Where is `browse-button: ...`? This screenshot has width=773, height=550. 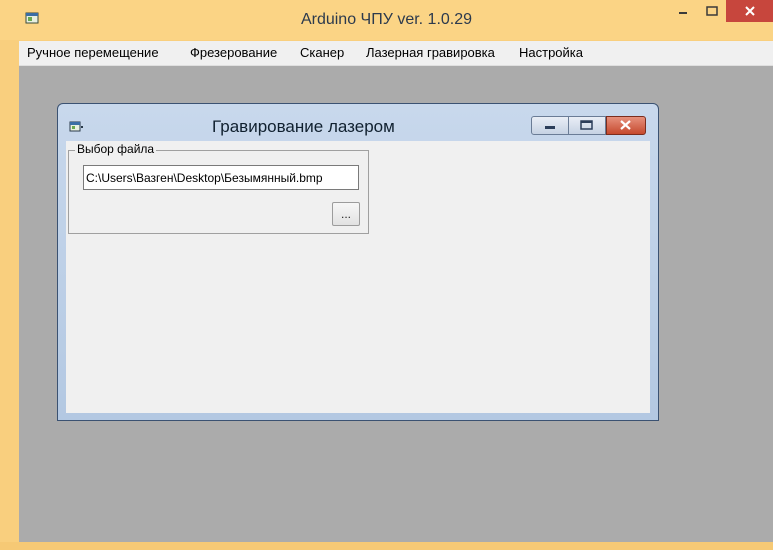 browse-button: ... is located at coordinates (346, 214).